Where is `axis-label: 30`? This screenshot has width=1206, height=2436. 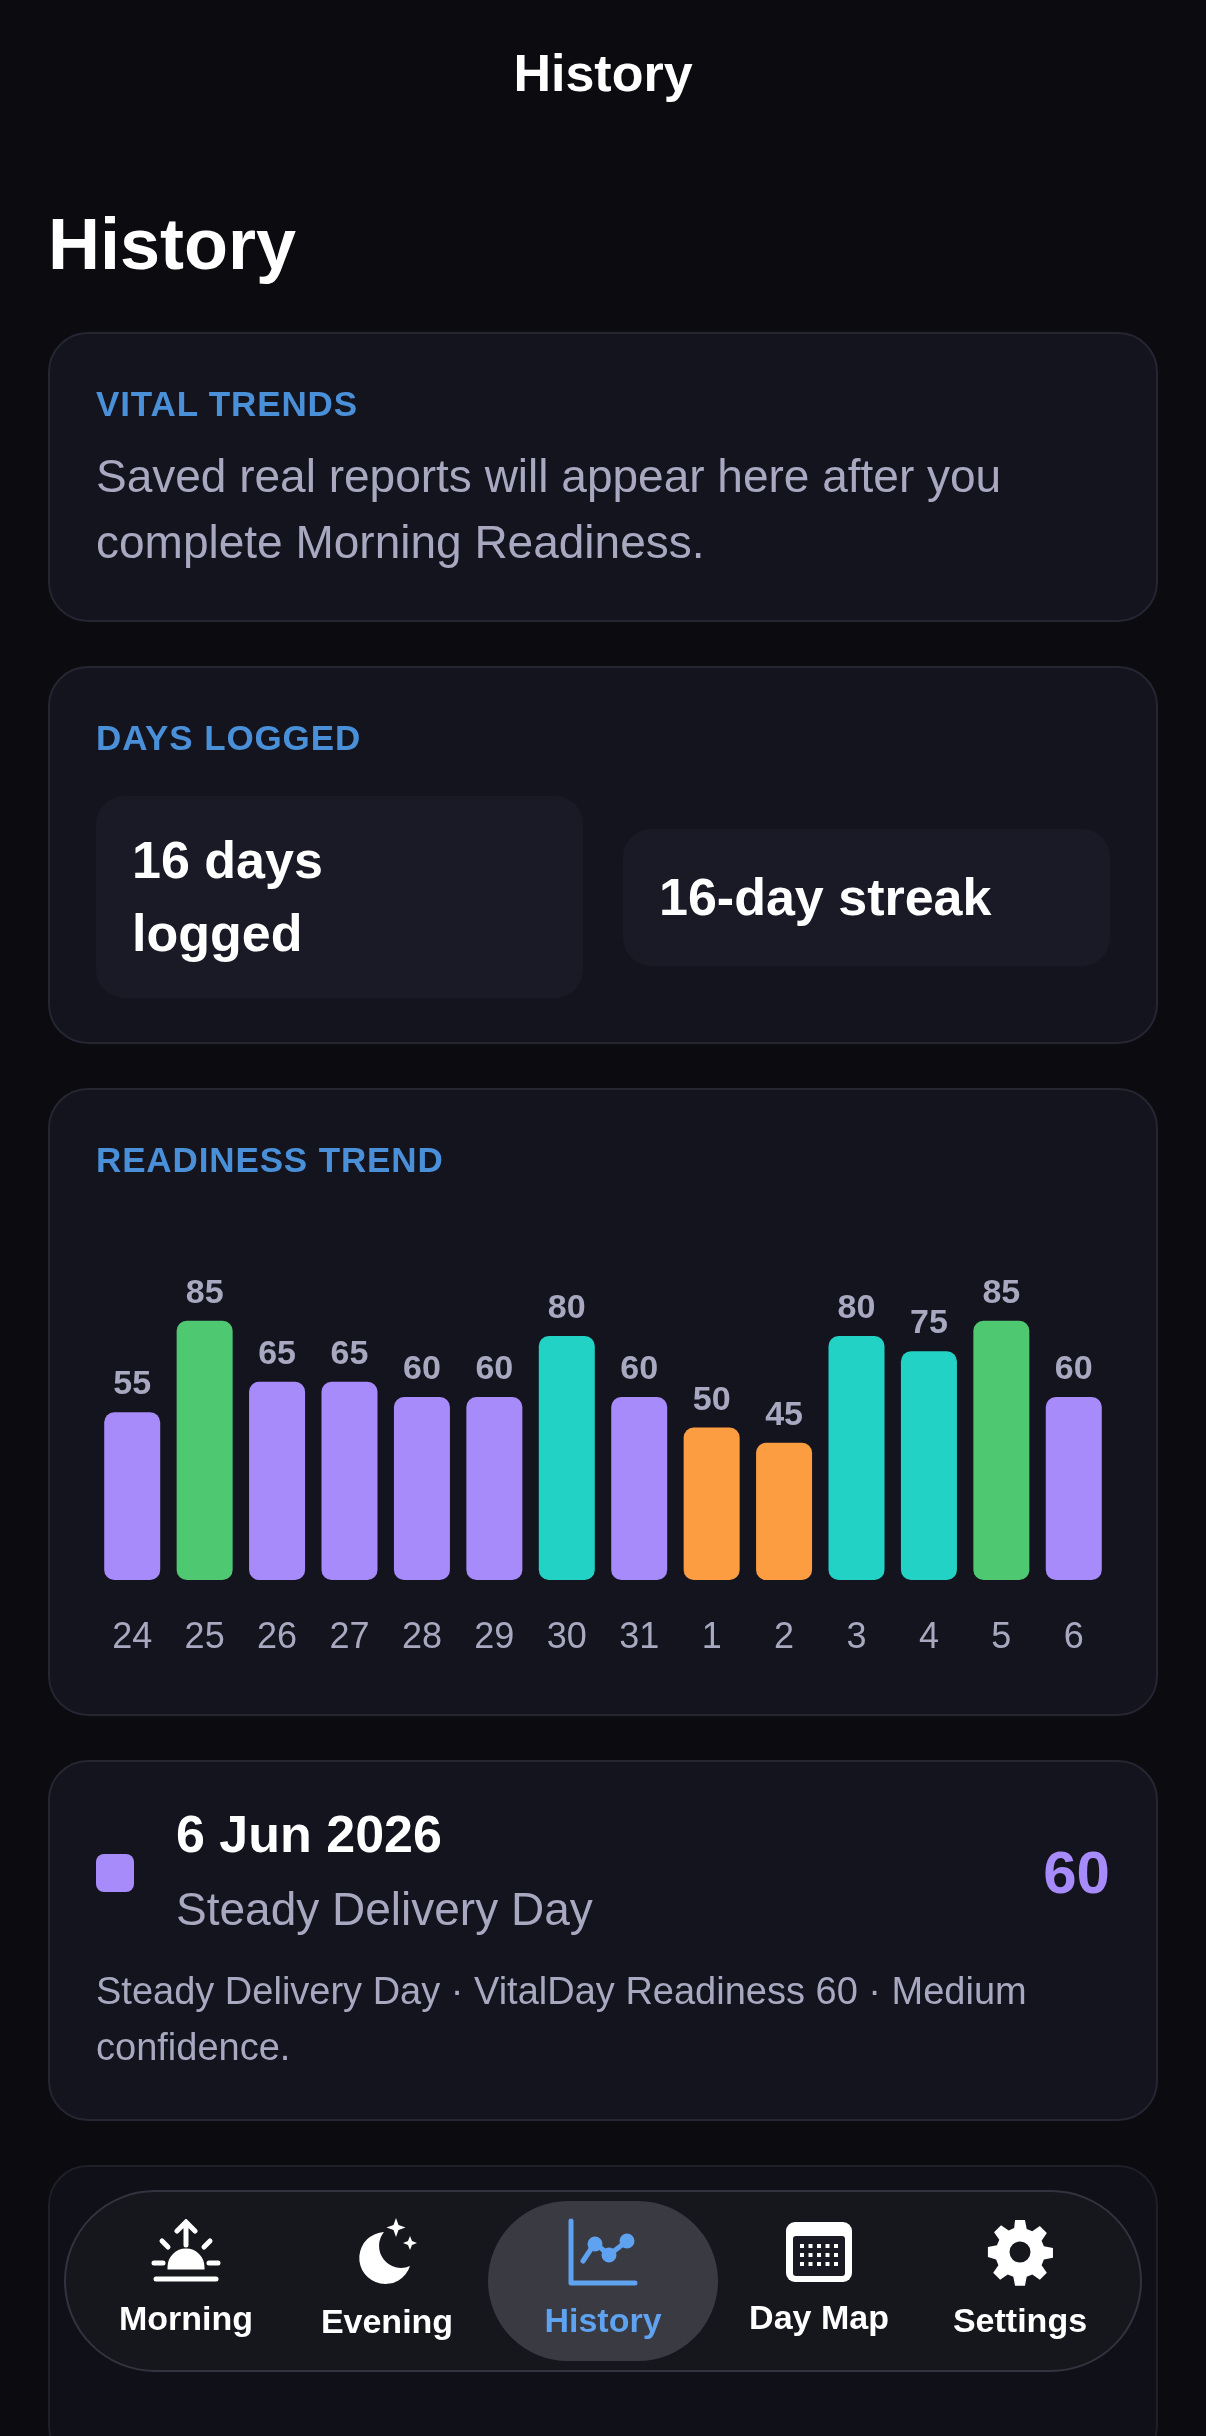 axis-label: 30 is located at coordinates (566, 1636).